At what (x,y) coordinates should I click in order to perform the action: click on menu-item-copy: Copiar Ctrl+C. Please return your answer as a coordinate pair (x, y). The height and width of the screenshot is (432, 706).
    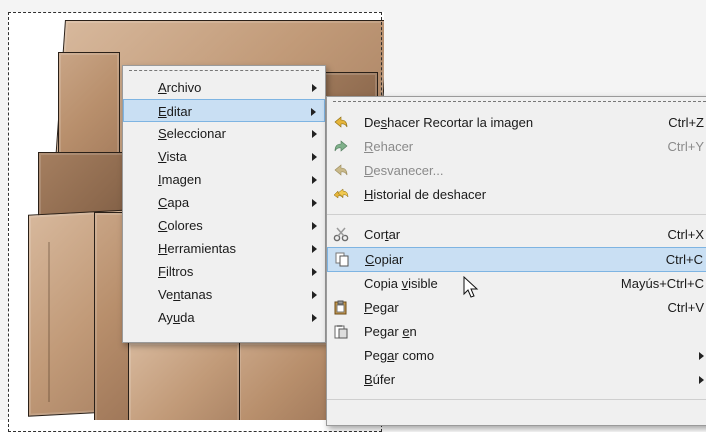
    Looking at the image, I should click on (516, 259).